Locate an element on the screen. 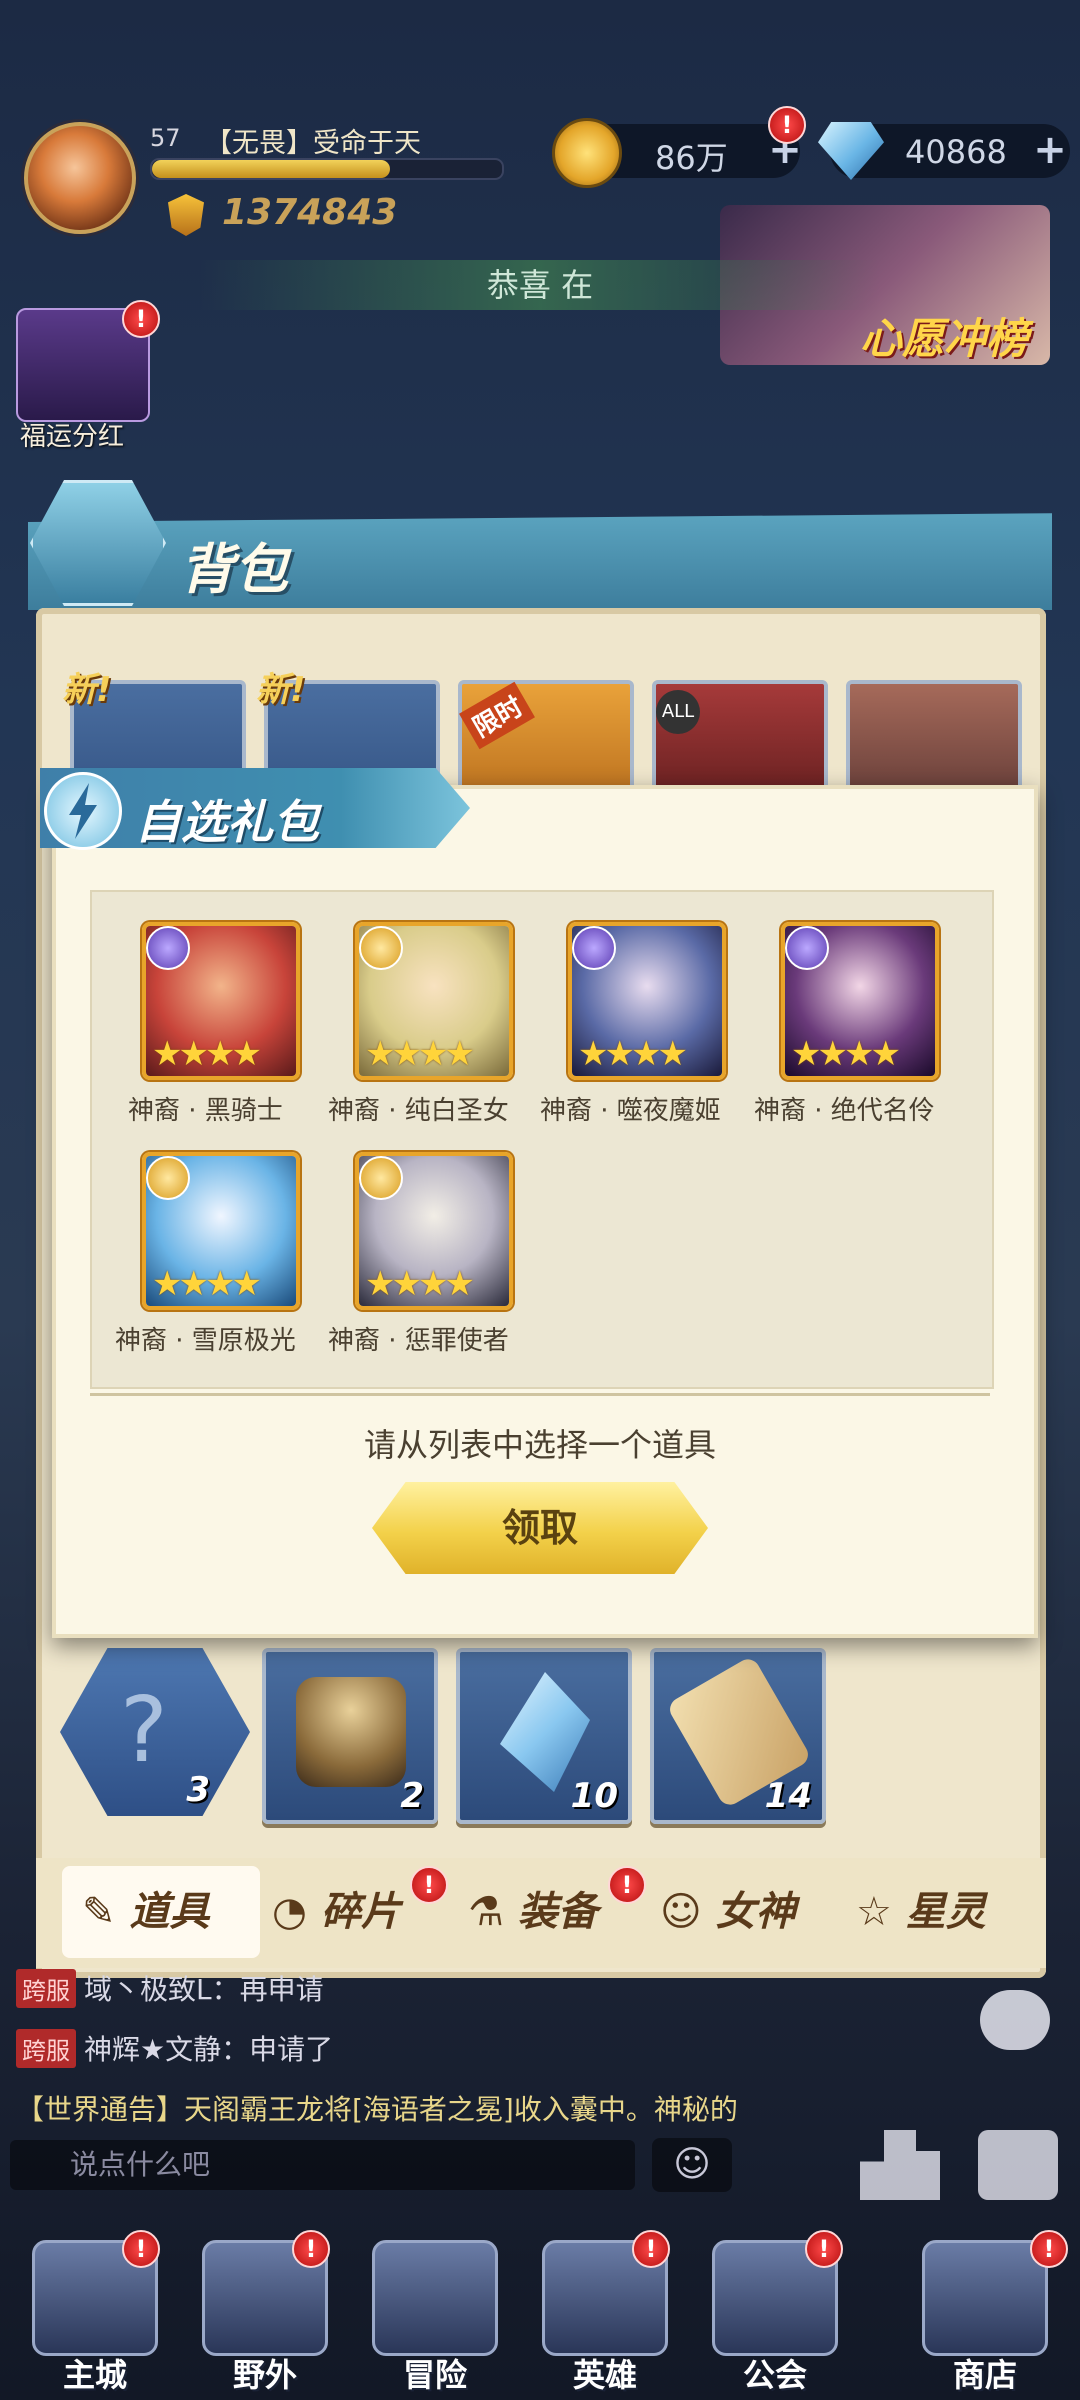 Image resolution: width=1080 pixels, height=2400 pixels. tab-goddess: ☺ 女神 is located at coordinates (745, 1912).